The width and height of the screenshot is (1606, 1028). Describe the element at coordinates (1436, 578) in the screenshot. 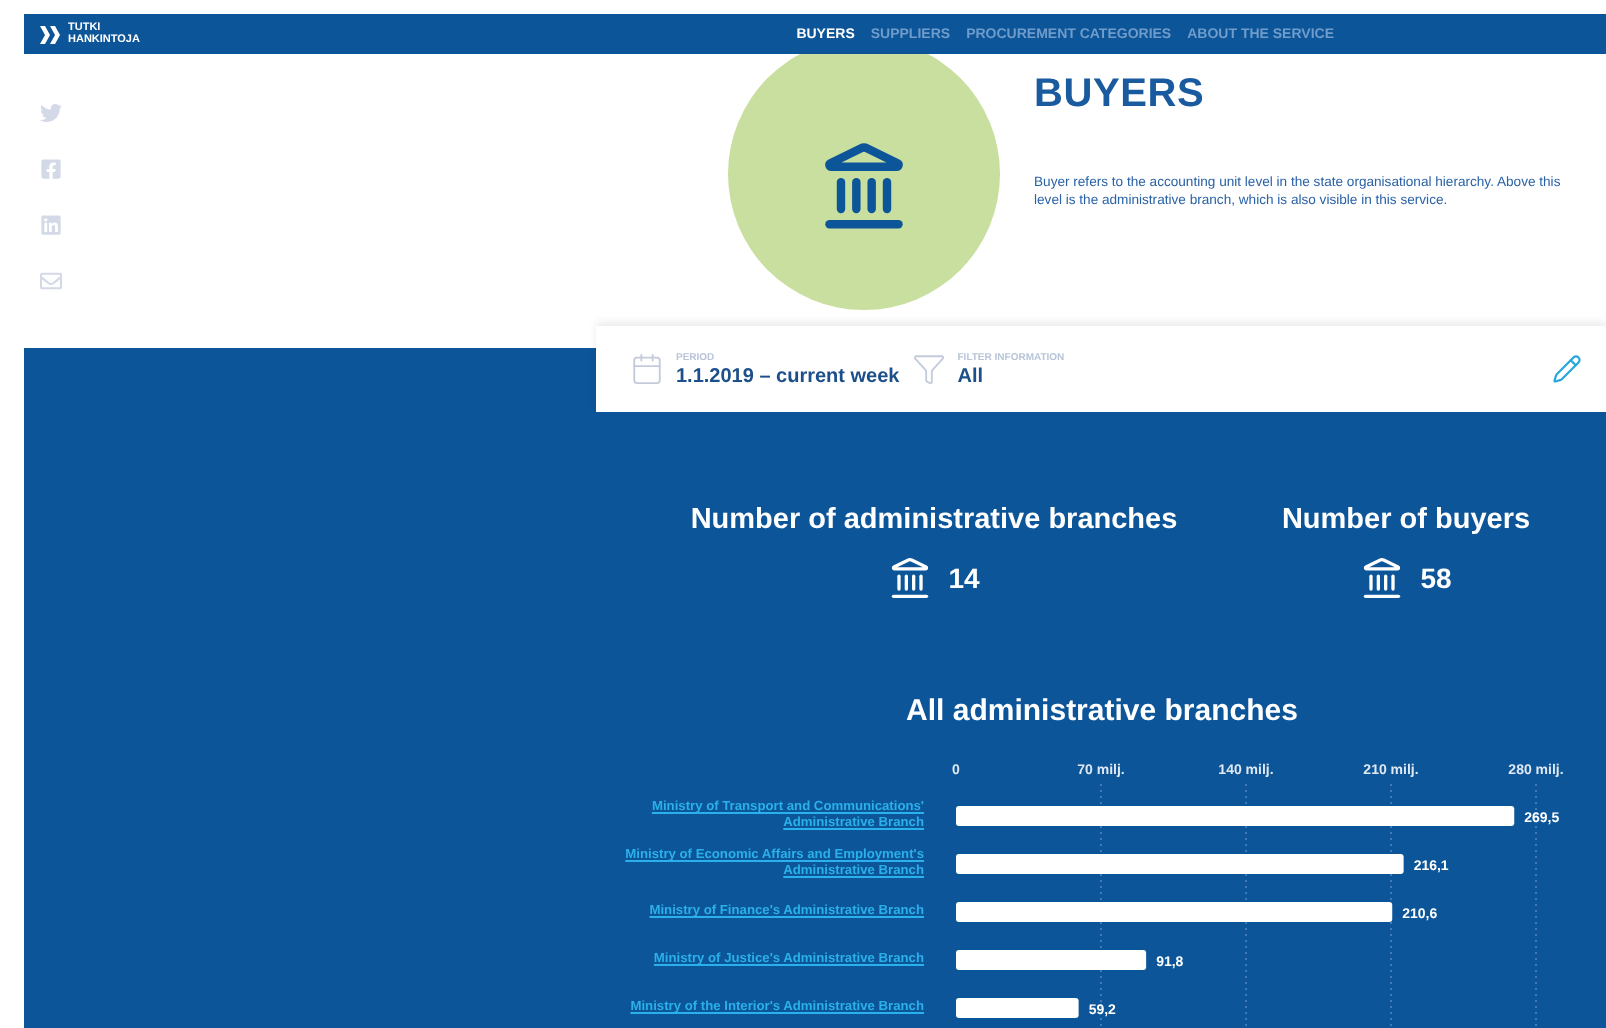

I see `stat-value: 58` at that location.